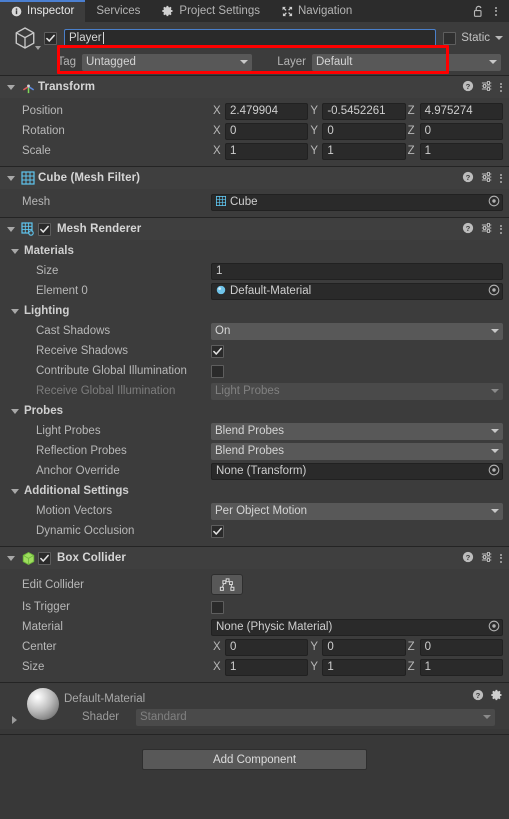 The height and width of the screenshot is (819, 509). What do you see at coordinates (254, 229) in the screenshot?
I see `component-header: Mesh Renderer ?` at bounding box center [254, 229].